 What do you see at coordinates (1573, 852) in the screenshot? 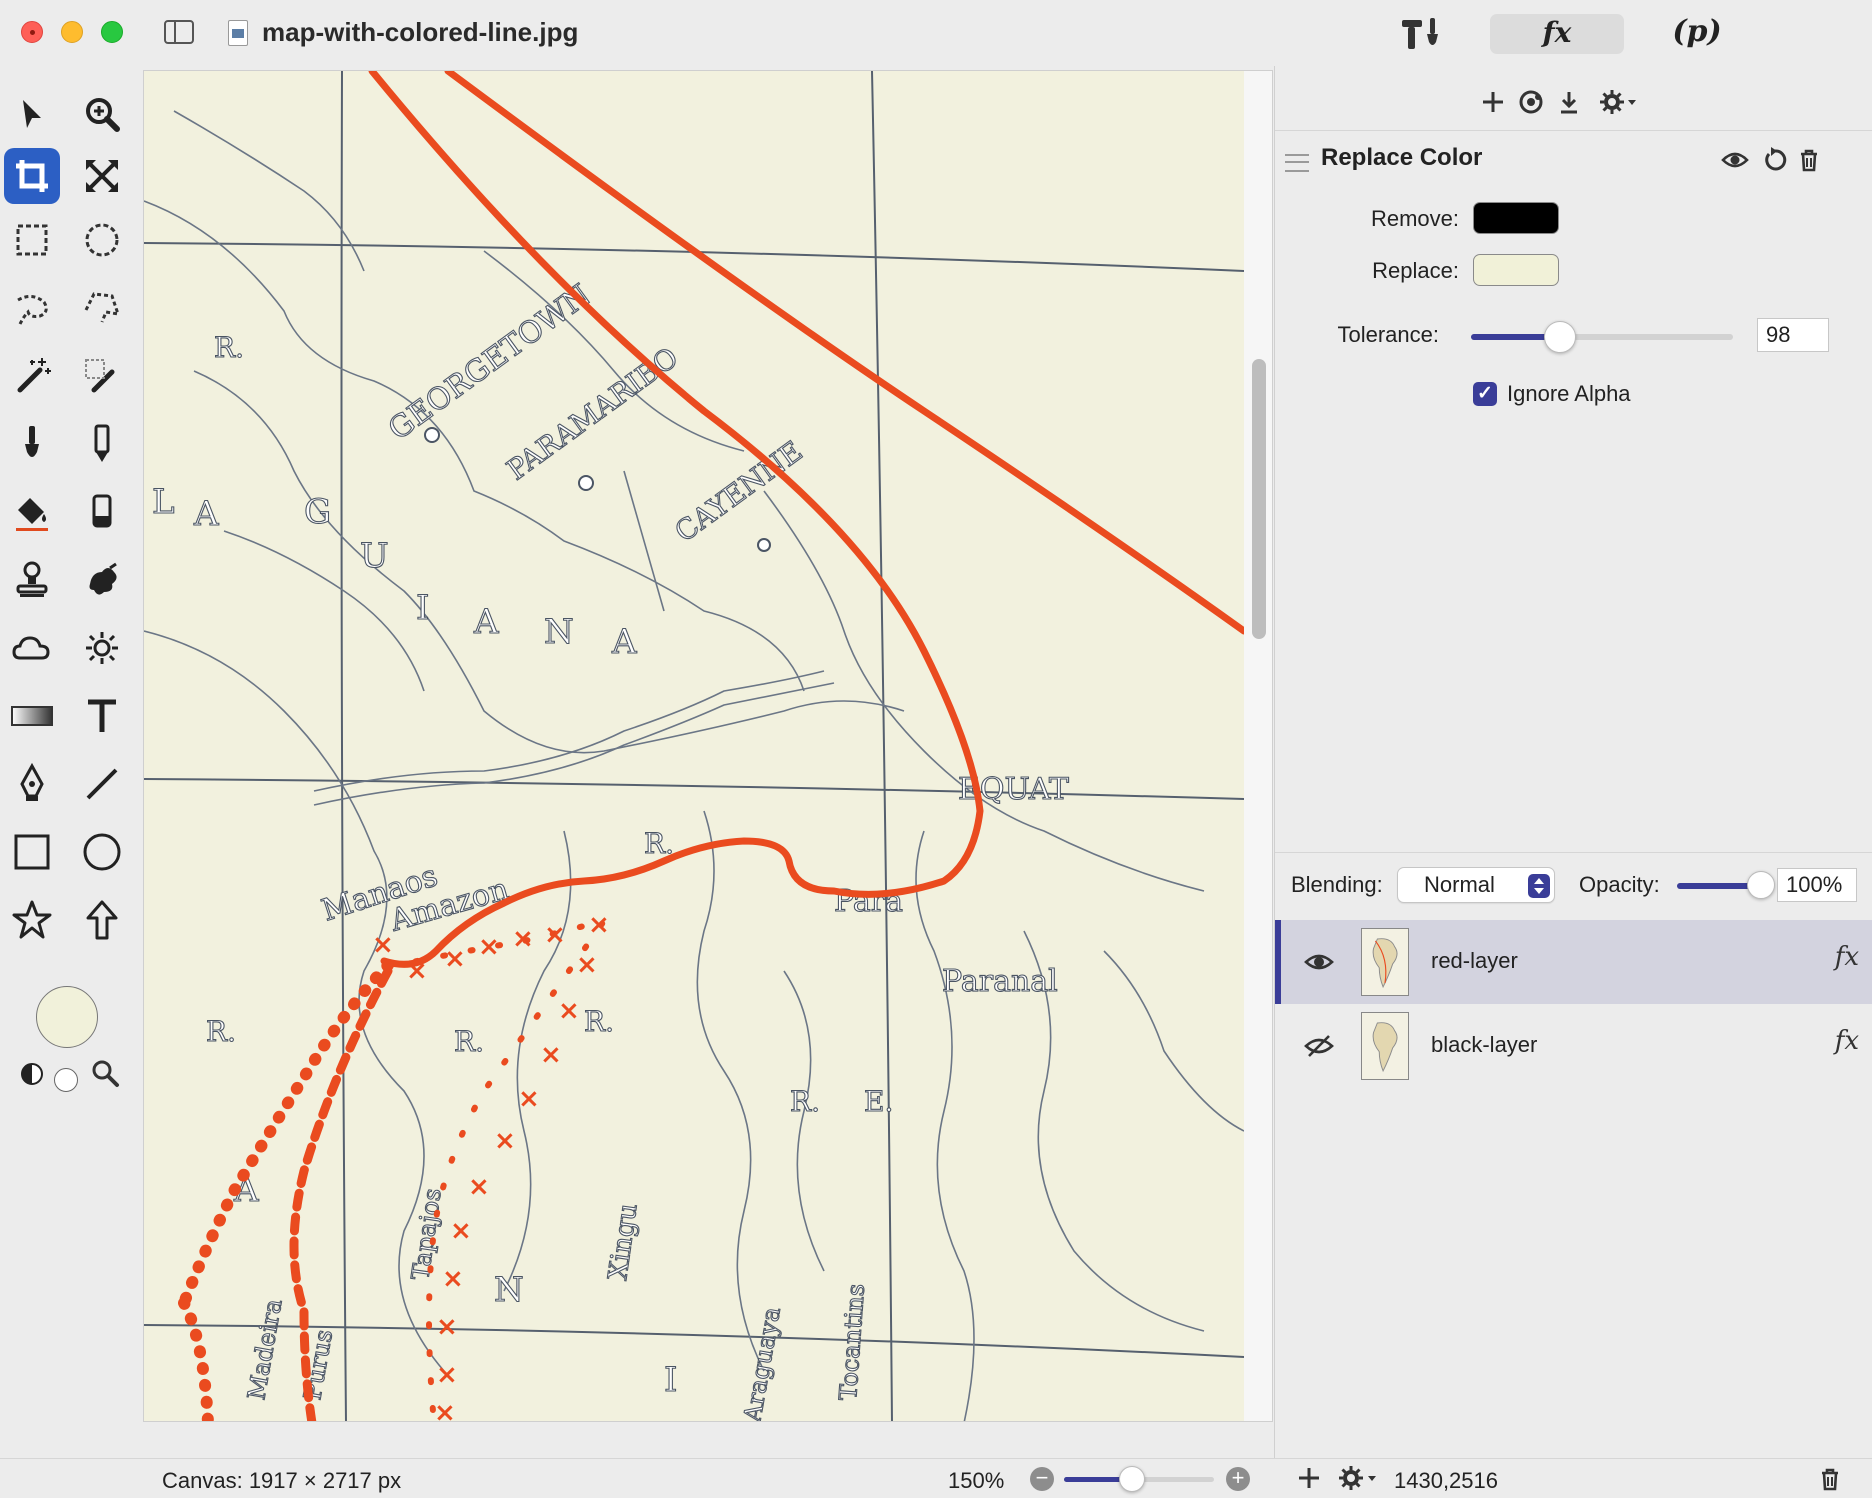
I see `divider` at bounding box center [1573, 852].